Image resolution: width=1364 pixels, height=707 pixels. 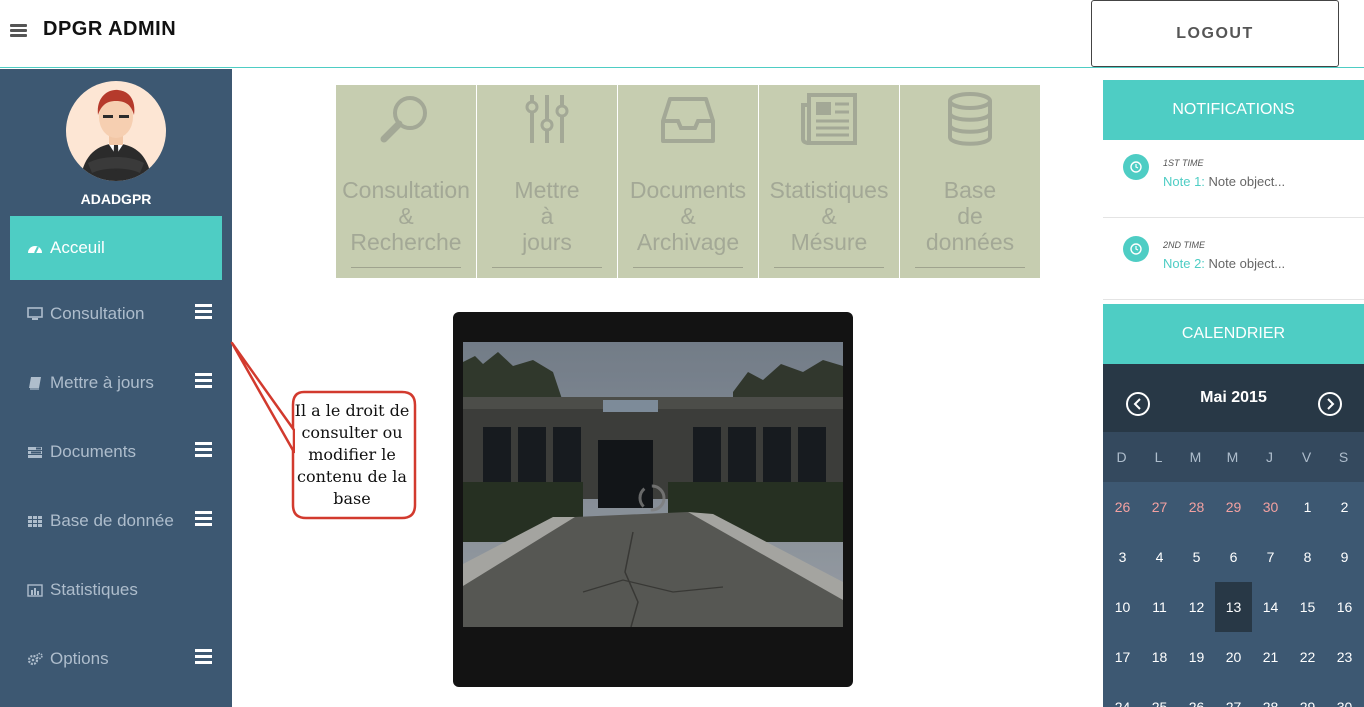 What do you see at coordinates (1159, 694) in the screenshot?
I see `calendar-day: 25` at bounding box center [1159, 694].